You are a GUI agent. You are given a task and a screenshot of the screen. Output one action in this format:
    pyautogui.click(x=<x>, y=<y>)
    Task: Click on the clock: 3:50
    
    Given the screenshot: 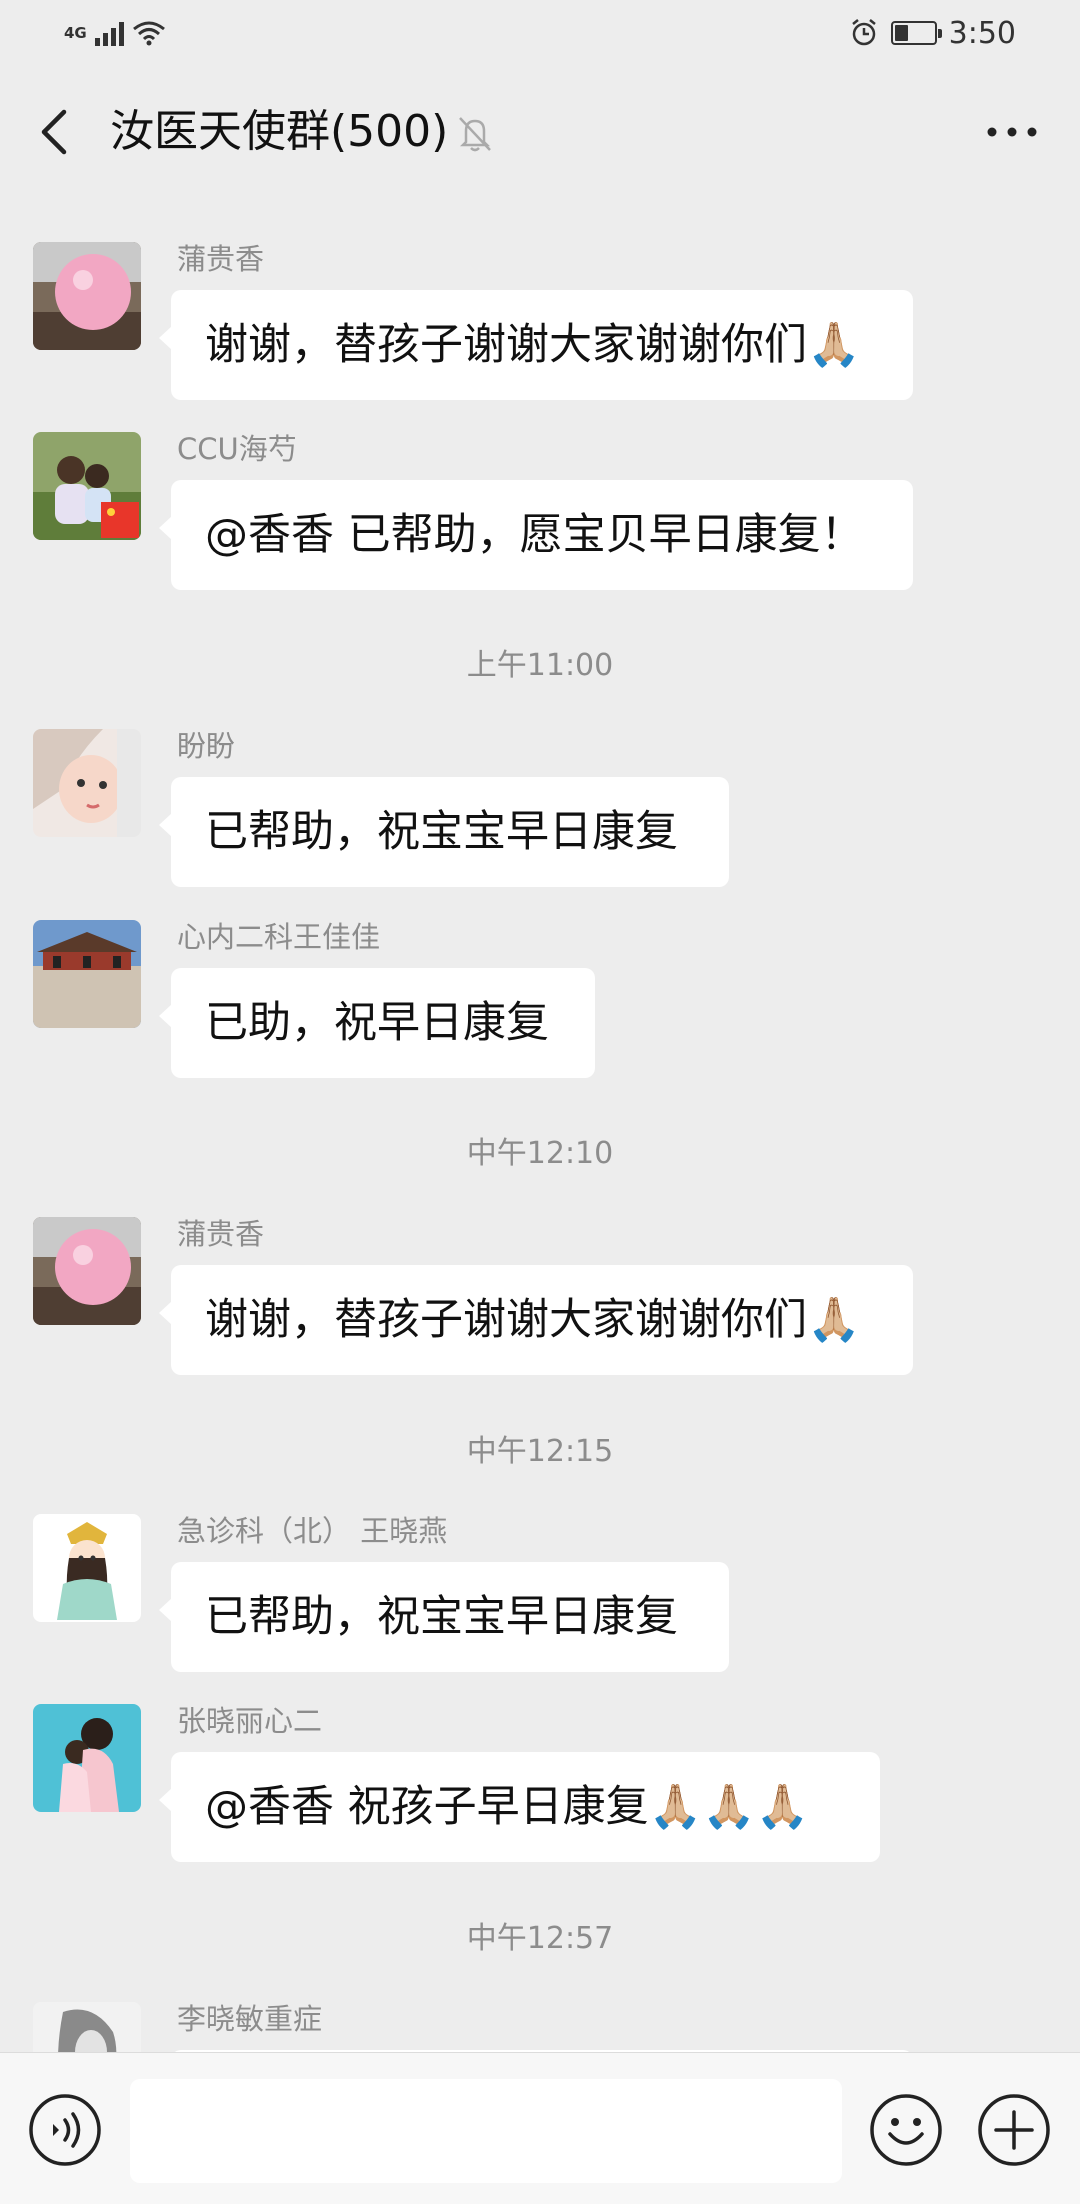 What is the action you would take?
    pyautogui.click(x=982, y=33)
    